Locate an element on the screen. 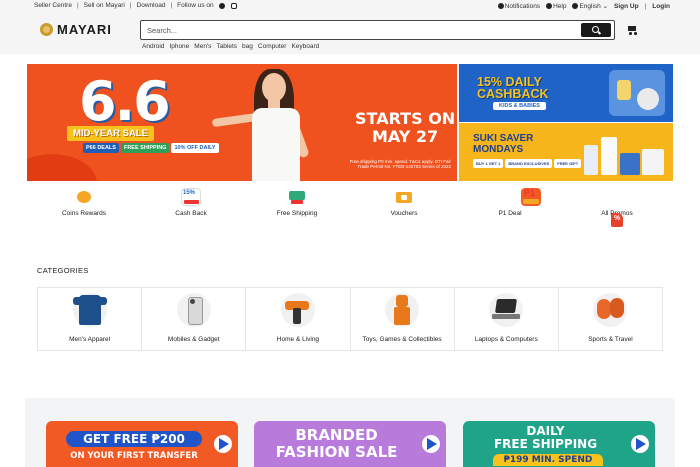  deal-chip: FREE SHIPPING is located at coordinates (145, 148).